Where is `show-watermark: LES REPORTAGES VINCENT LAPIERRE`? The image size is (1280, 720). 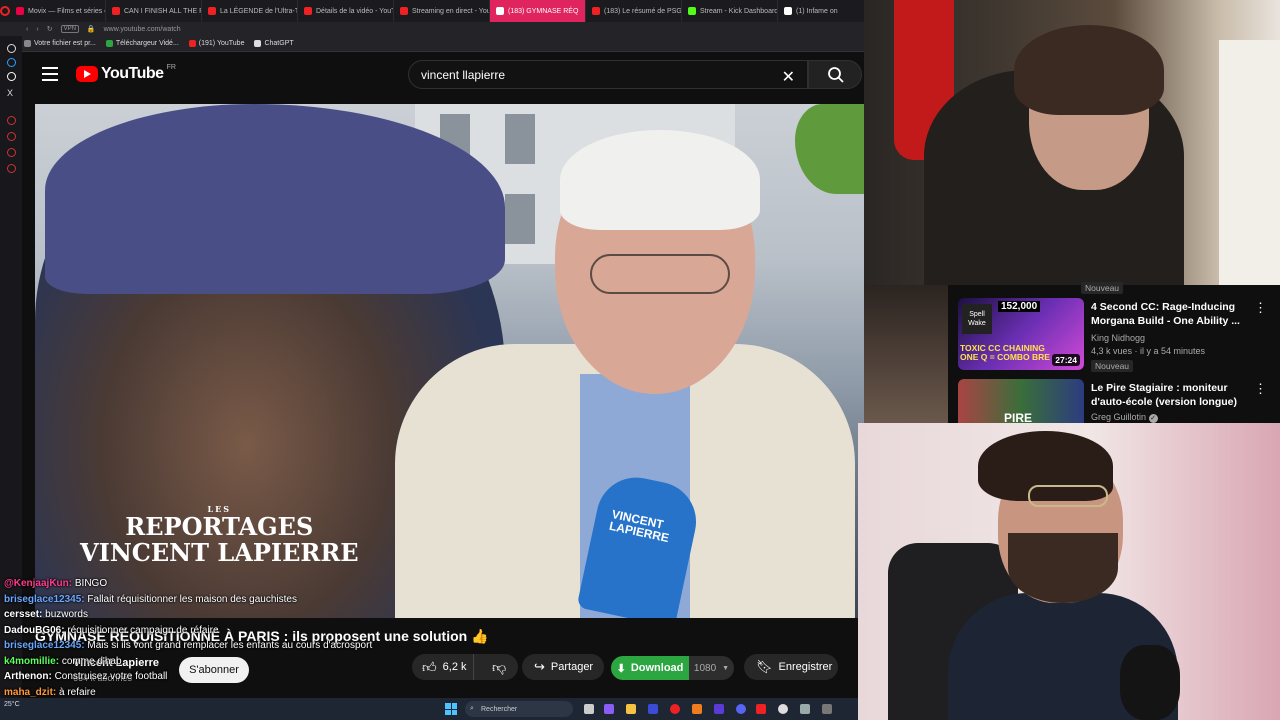 show-watermark: LES REPORTAGES VINCENT LAPIERRE is located at coordinates (219, 535).